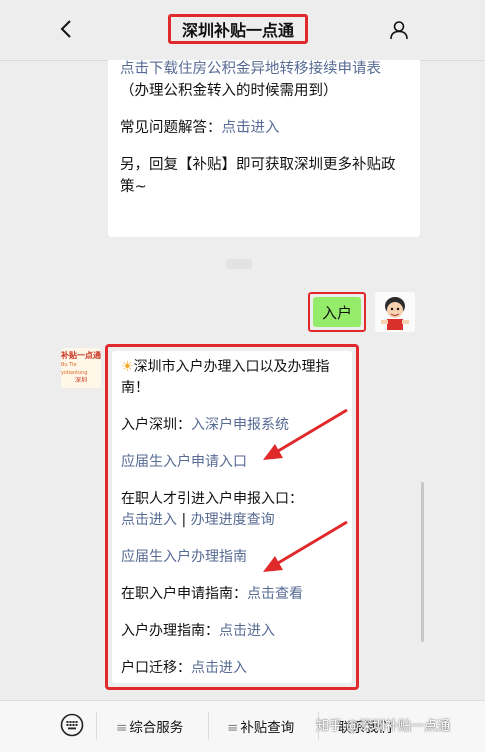 This screenshot has width=485, height=752. I want to click on bottom-menu-bar: ≡ 综合服务 ≡ 补贴查询 联系我们 知乎 @深圳补贴一点通, so click(242, 726).